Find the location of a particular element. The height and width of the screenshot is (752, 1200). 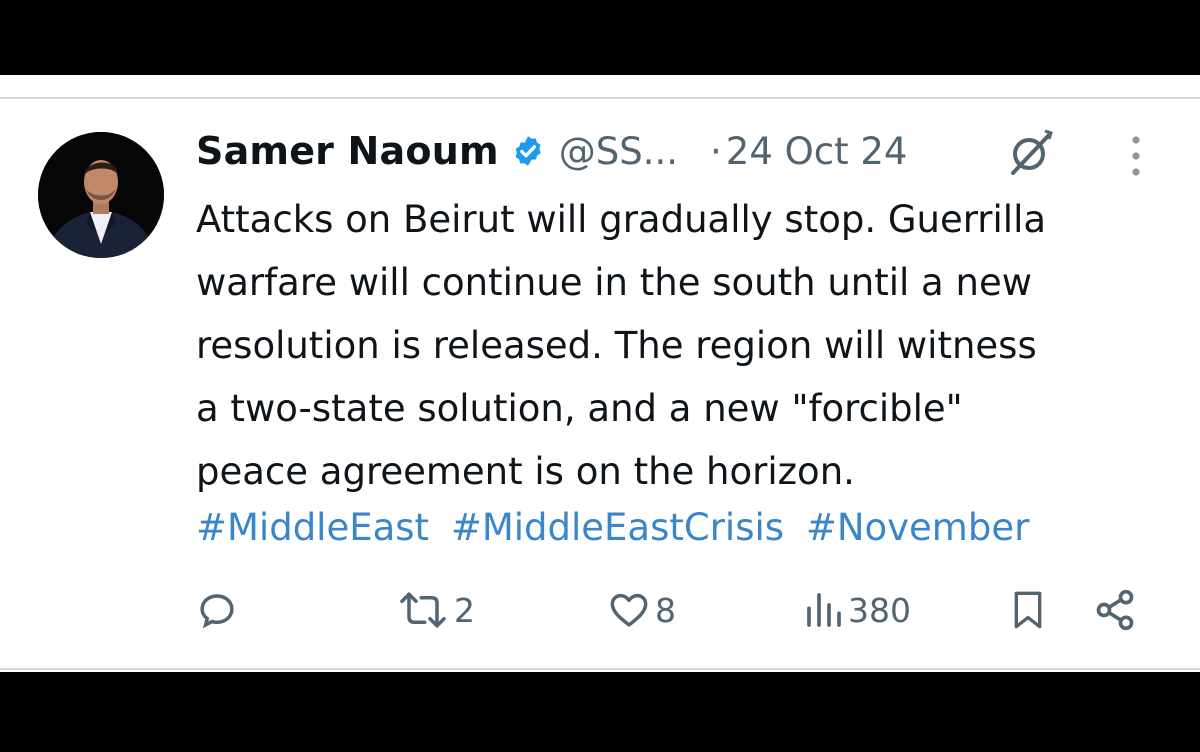

bookmark-icon is located at coordinates (1028, 610).